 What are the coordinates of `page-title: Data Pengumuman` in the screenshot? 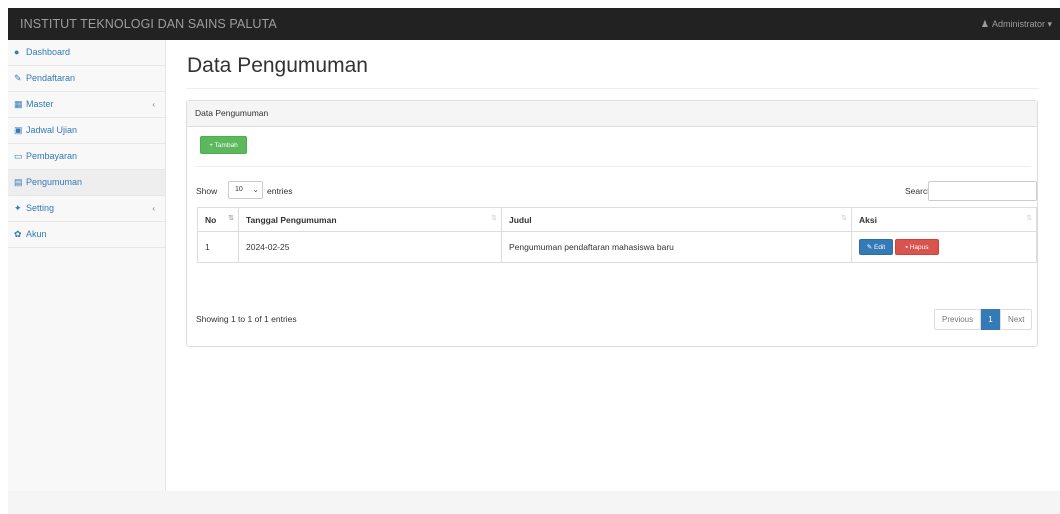 It's located at (277, 65).